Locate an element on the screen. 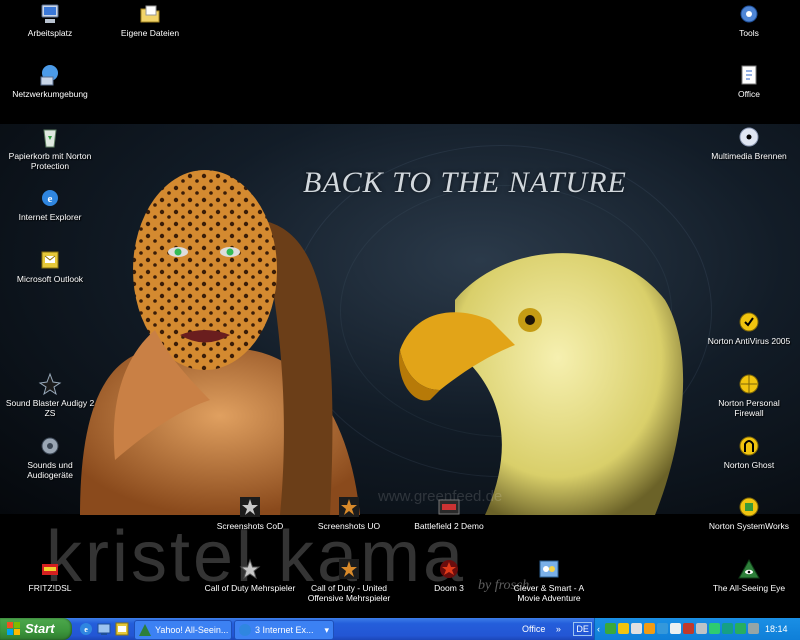  desktop-icon-label: Battlefield 2 Demo is located at coordinates (449, 526).